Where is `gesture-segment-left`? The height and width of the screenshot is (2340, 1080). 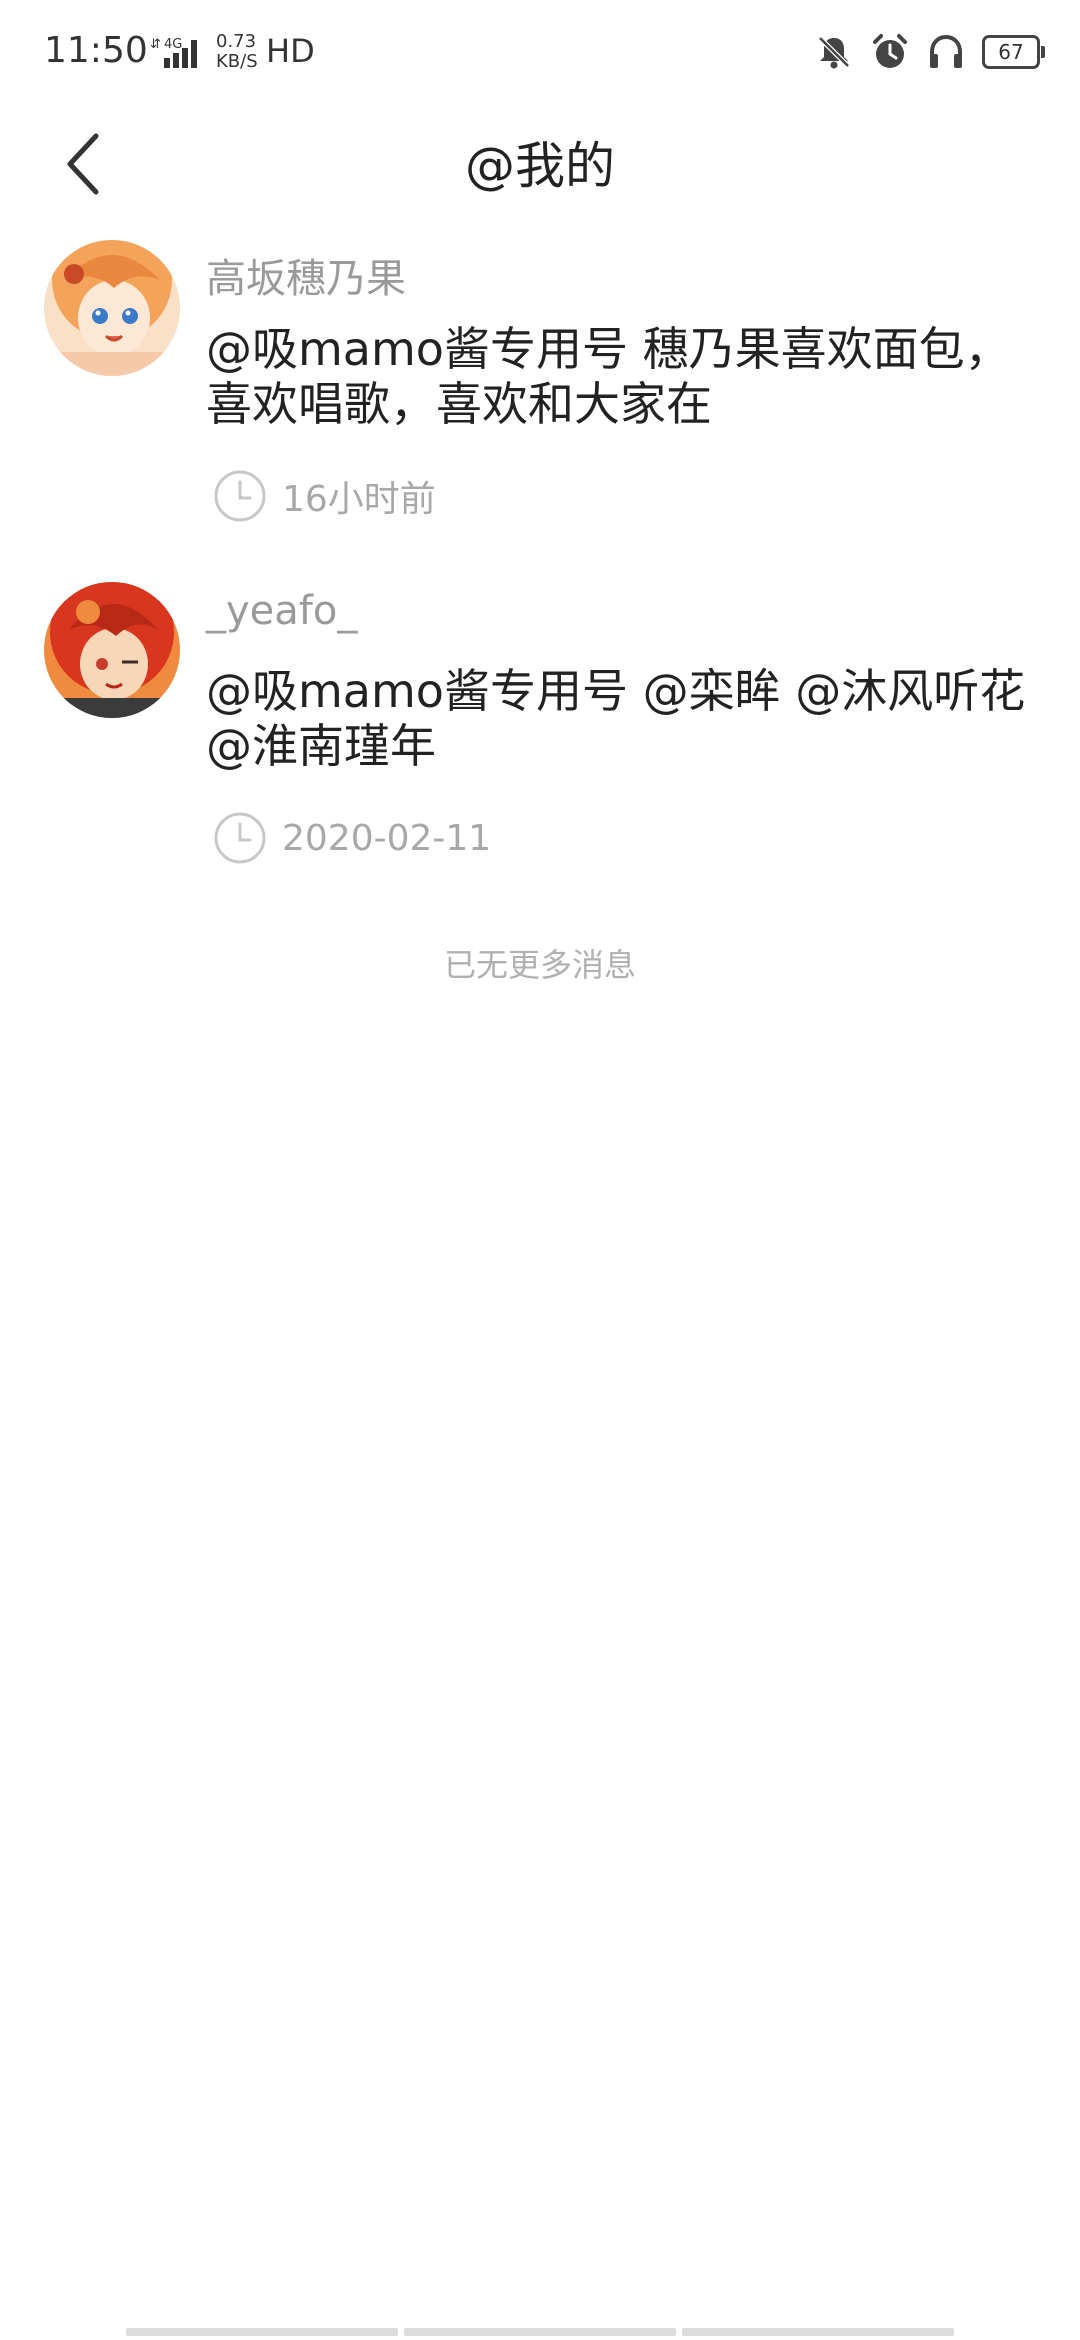
gesture-segment-left is located at coordinates (262, 2332).